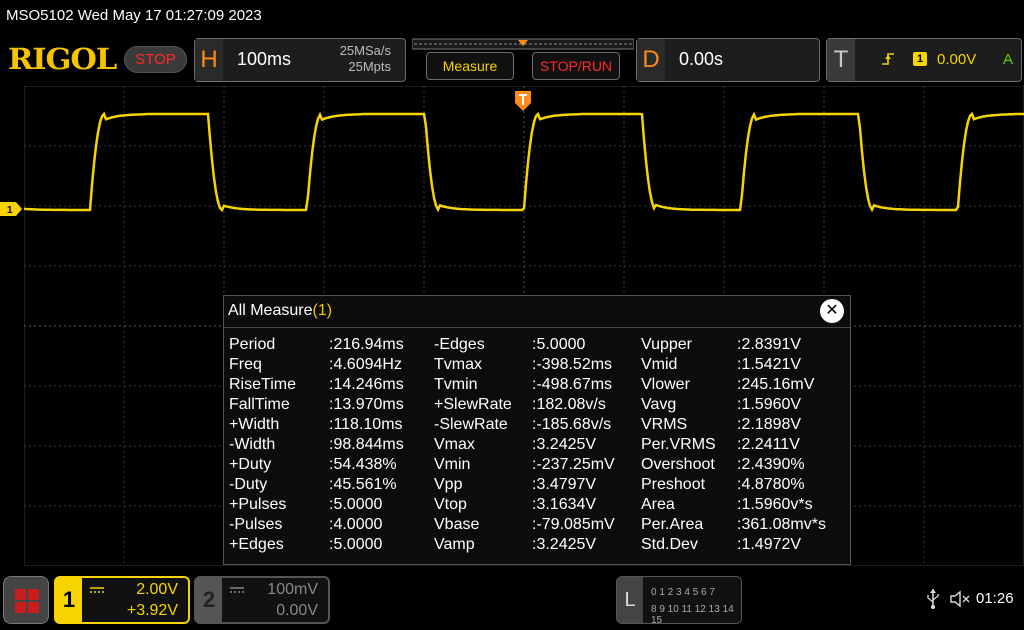 This screenshot has width=1024, height=630. What do you see at coordinates (678, 444) in the screenshot?
I see `measure-name: Per.VRMS` at bounding box center [678, 444].